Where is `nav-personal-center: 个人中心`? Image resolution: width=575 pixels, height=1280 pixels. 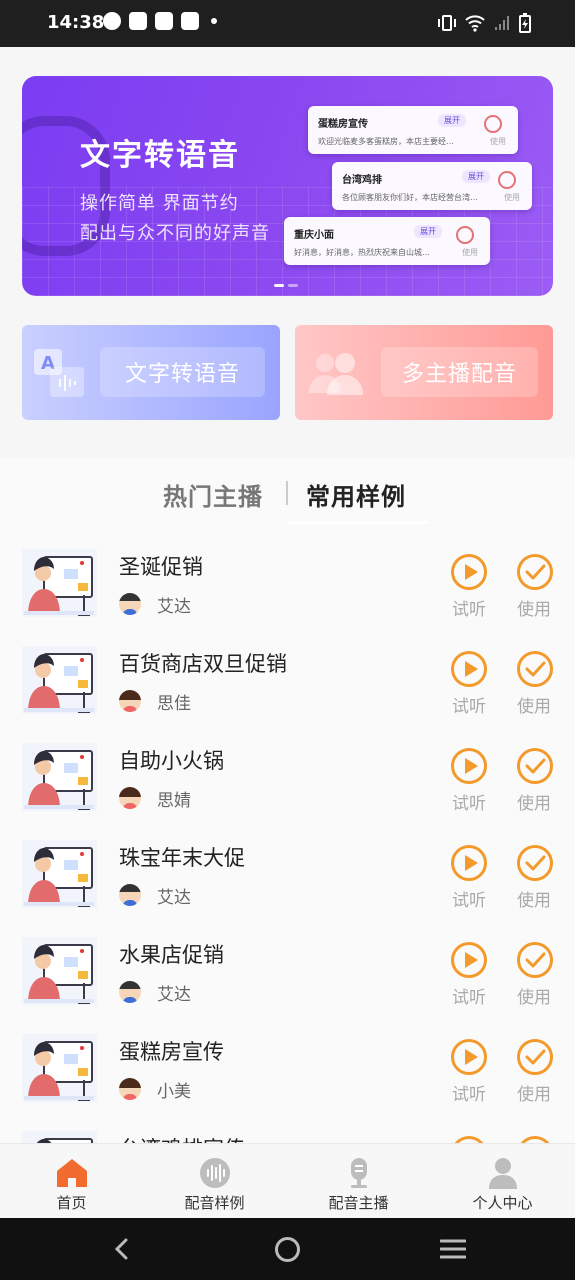
nav-personal-center: 个人中心 is located at coordinates (502, 1181).